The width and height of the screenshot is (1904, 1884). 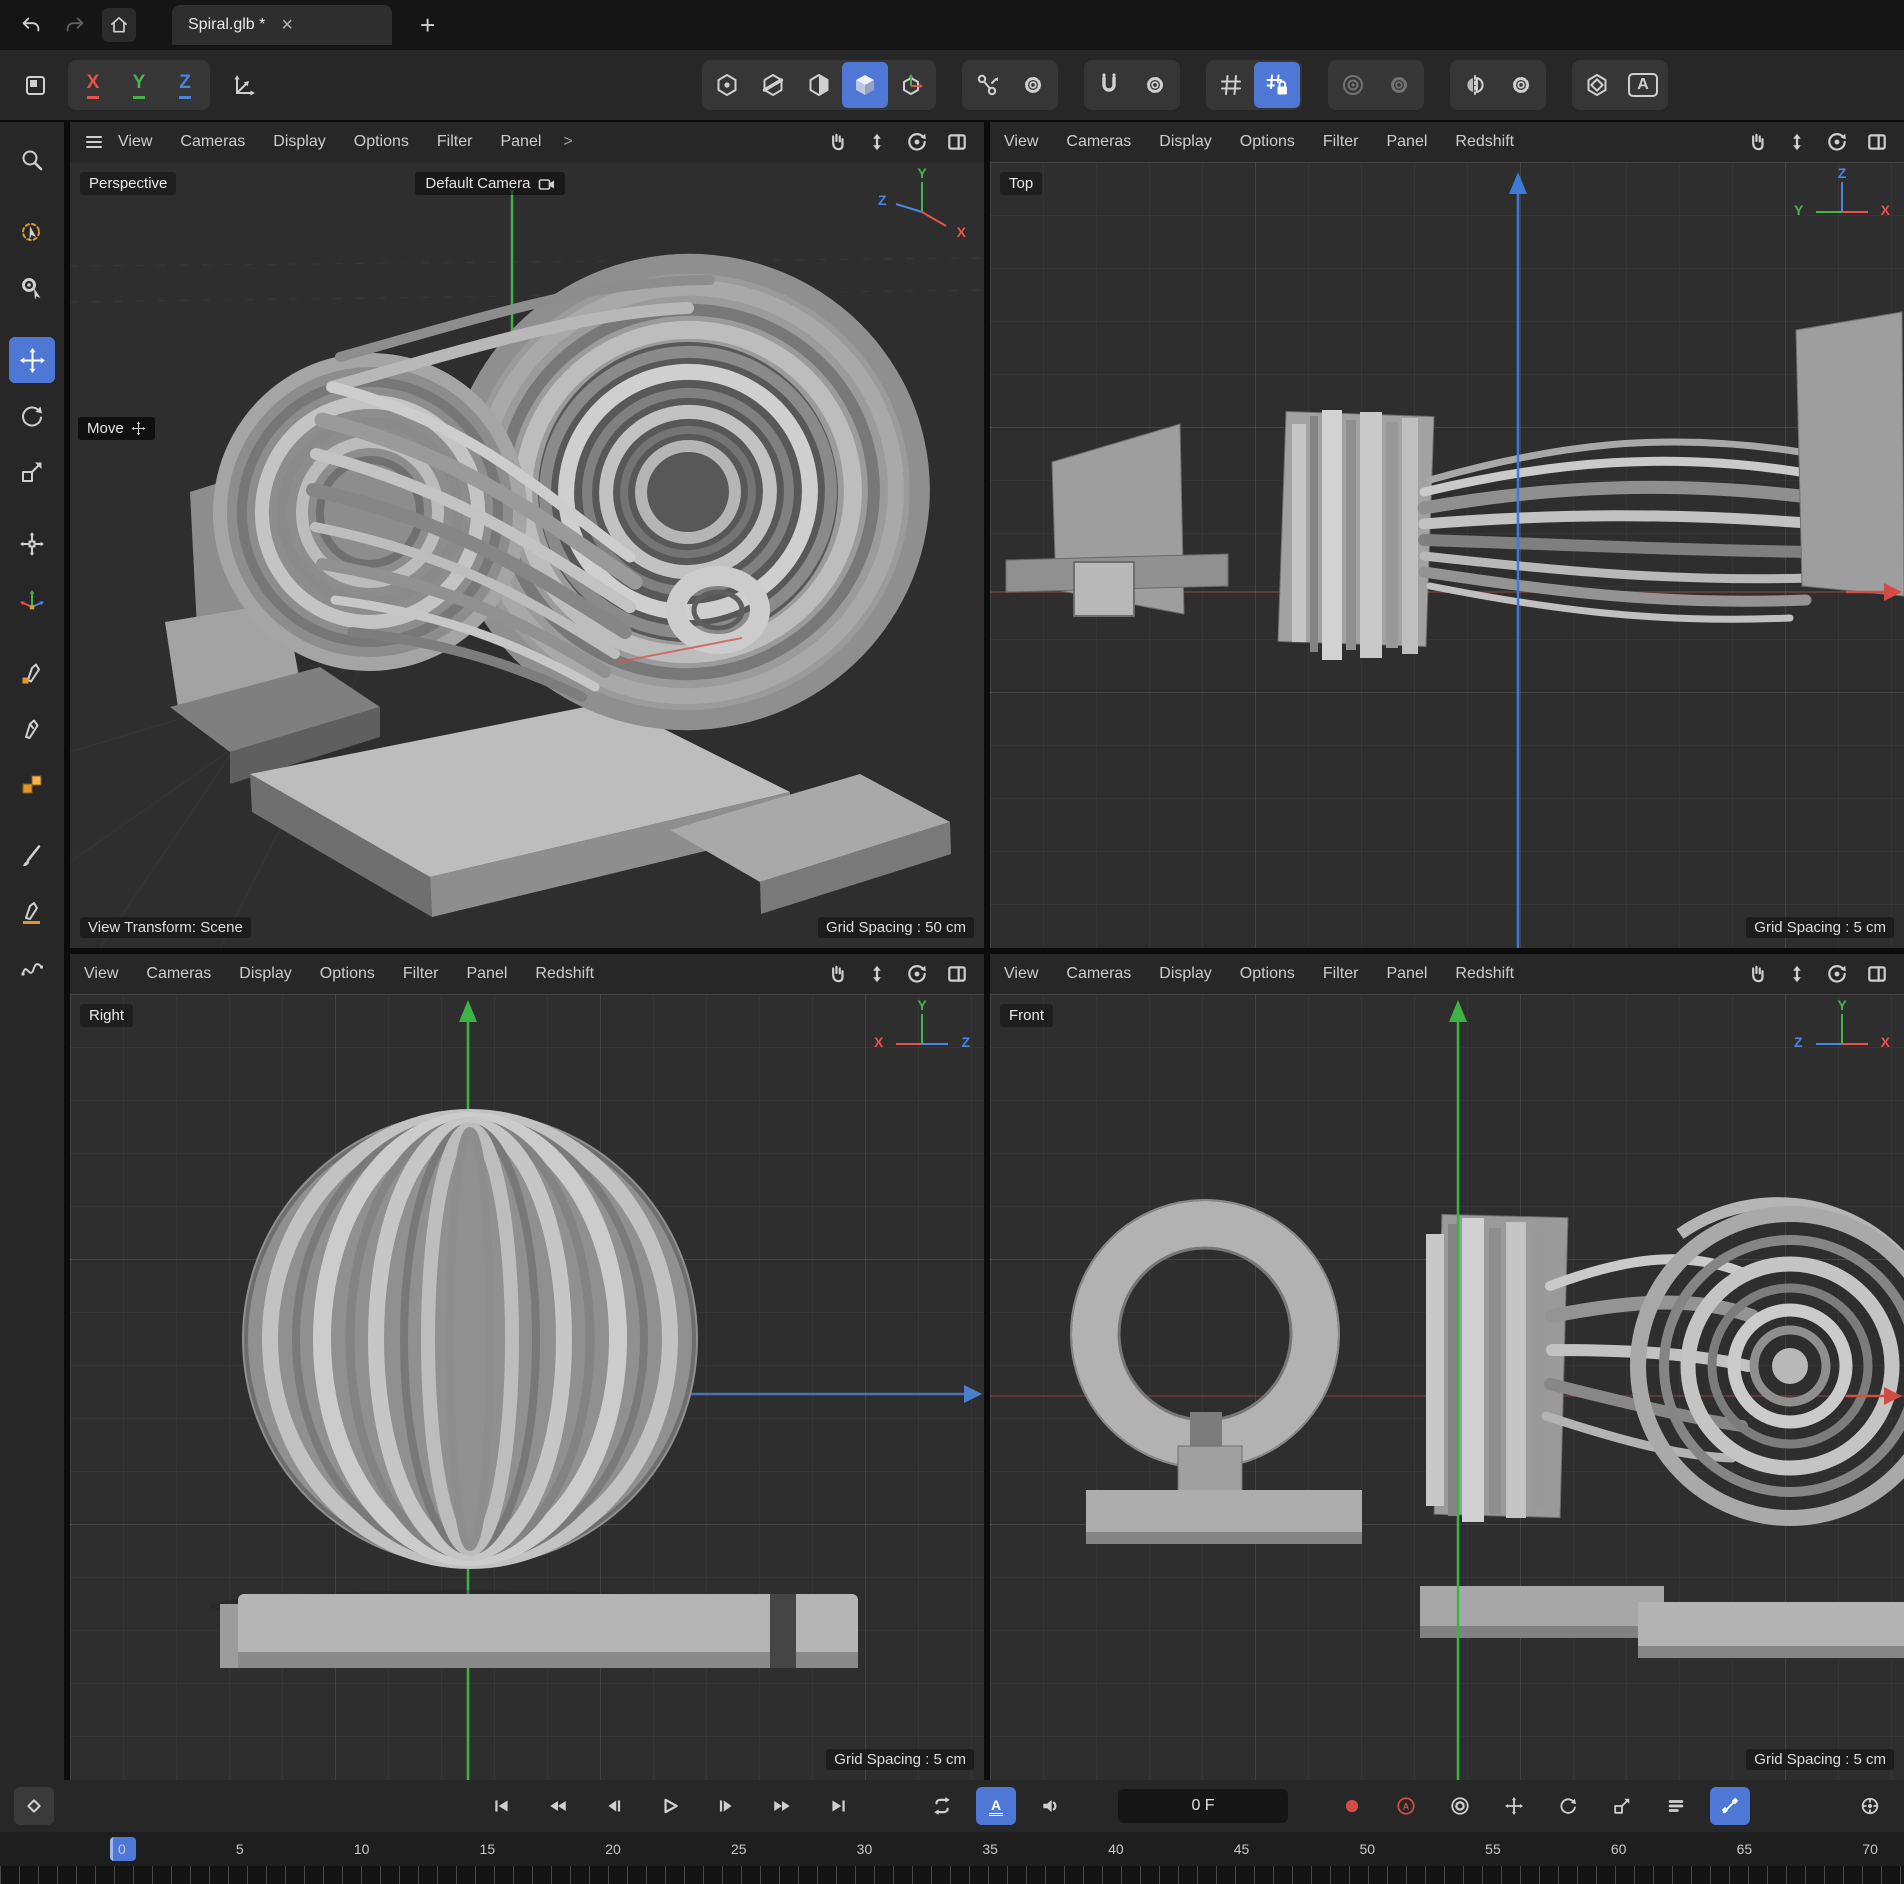 What do you see at coordinates (1643, 85) in the screenshot?
I see `annotation-button: A` at bounding box center [1643, 85].